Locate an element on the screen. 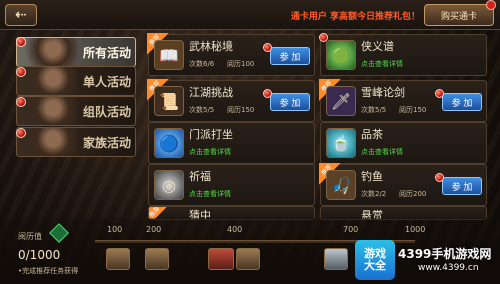  activity-name: 门派打坐 is located at coordinates (211, 134).